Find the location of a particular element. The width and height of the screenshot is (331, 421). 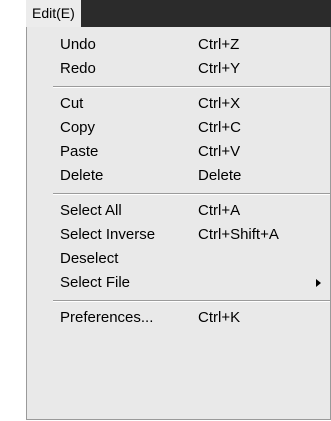

menu-item-copy: Copy Ctrl+C is located at coordinates (178, 128).